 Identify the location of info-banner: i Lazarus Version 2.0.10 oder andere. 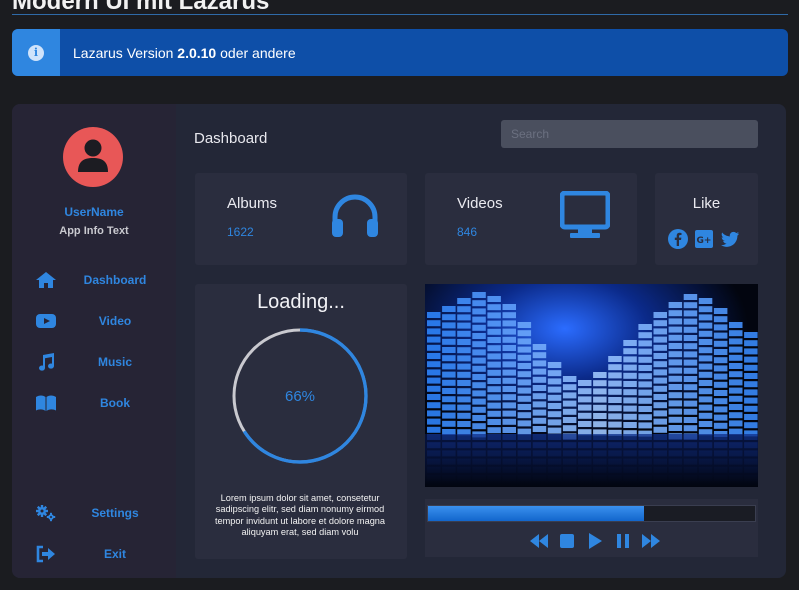
(400, 52).